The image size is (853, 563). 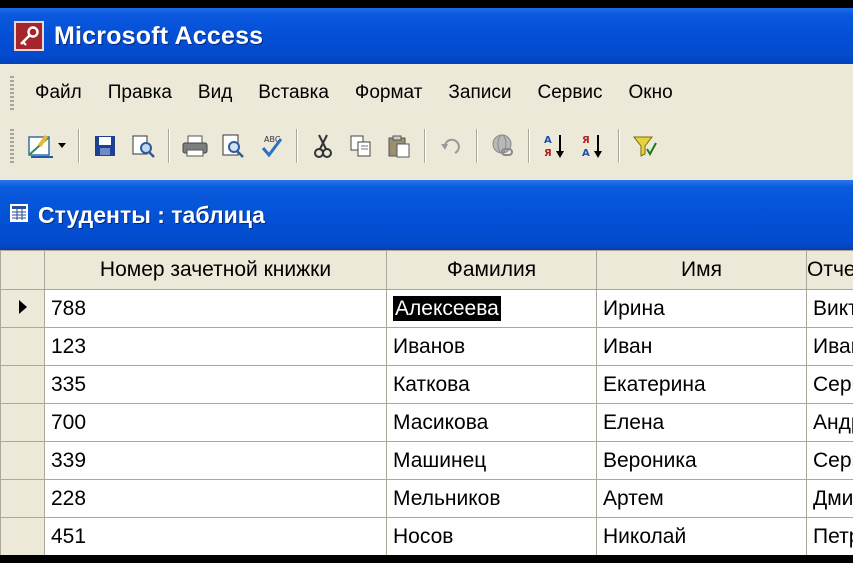 What do you see at coordinates (159, 35) in the screenshot?
I see `window-title: Microsoft Access` at bounding box center [159, 35].